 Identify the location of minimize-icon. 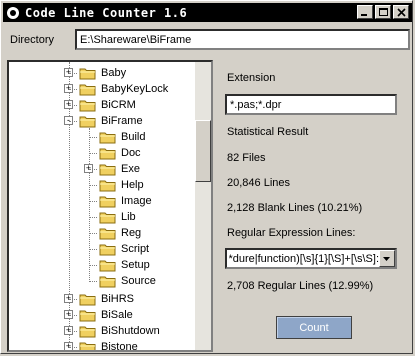
(364, 15).